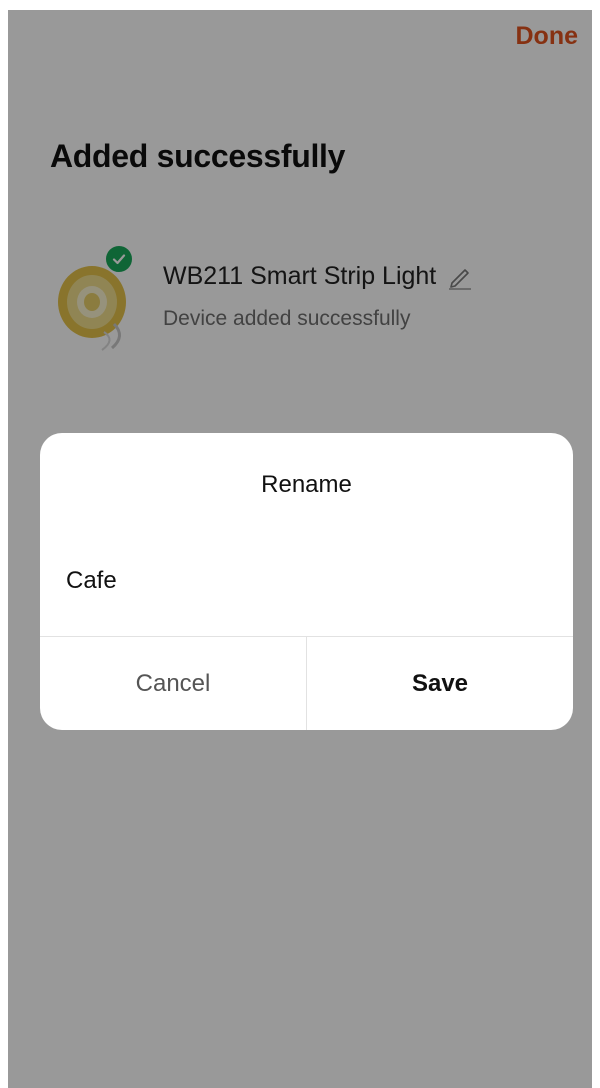 The width and height of the screenshot is (600, 1088). Describe the element at coordinates (440, 683) in the screenshot. I see `save-button: Save` at that location.